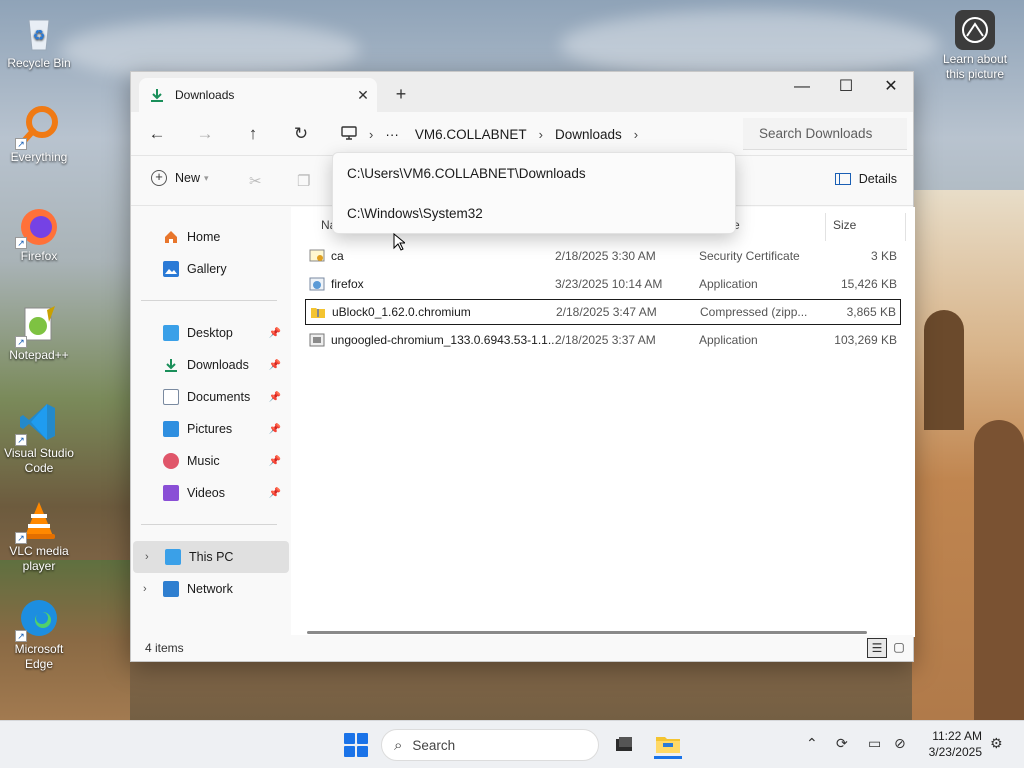  I want to click on sidebar-item-network: › Network, so click(209, 589).